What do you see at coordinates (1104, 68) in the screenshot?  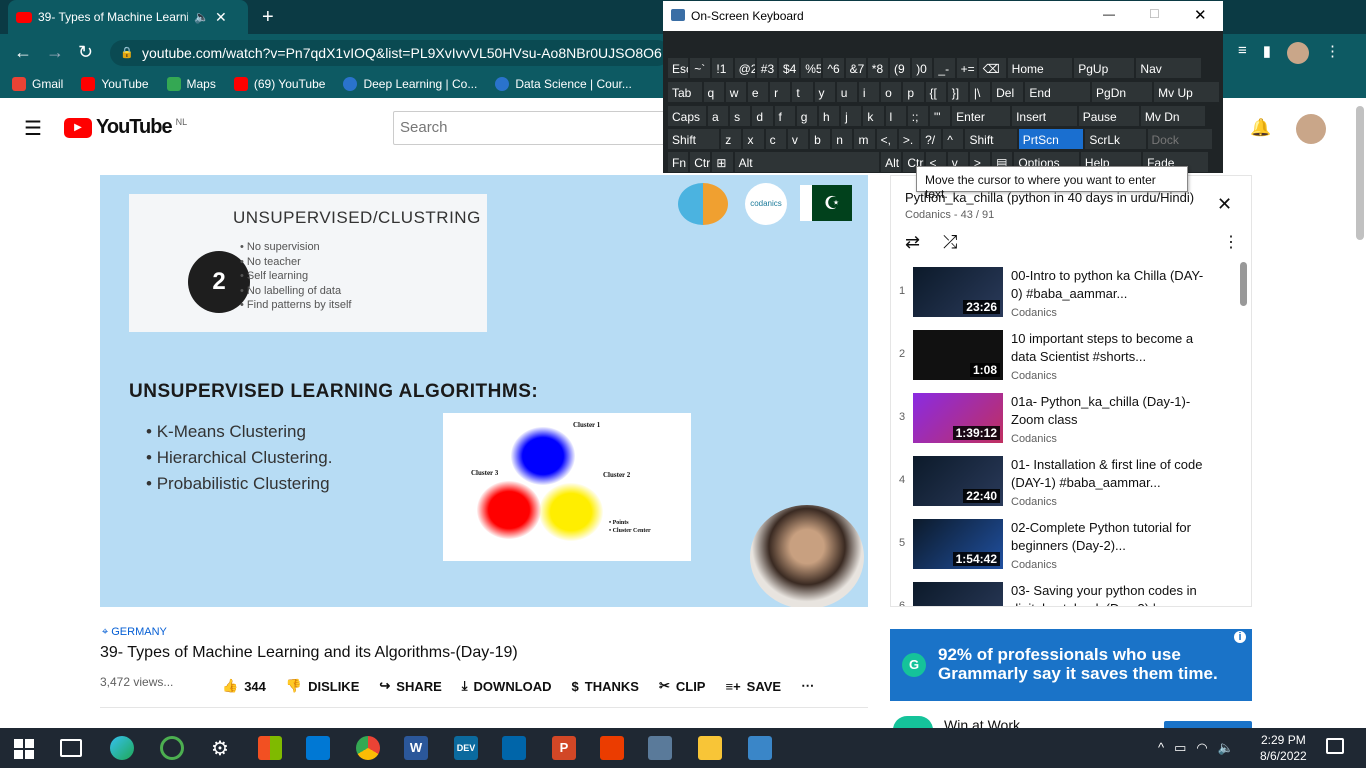 I see `keyboard-key: PgUp` at bounding box center [1104, 68].